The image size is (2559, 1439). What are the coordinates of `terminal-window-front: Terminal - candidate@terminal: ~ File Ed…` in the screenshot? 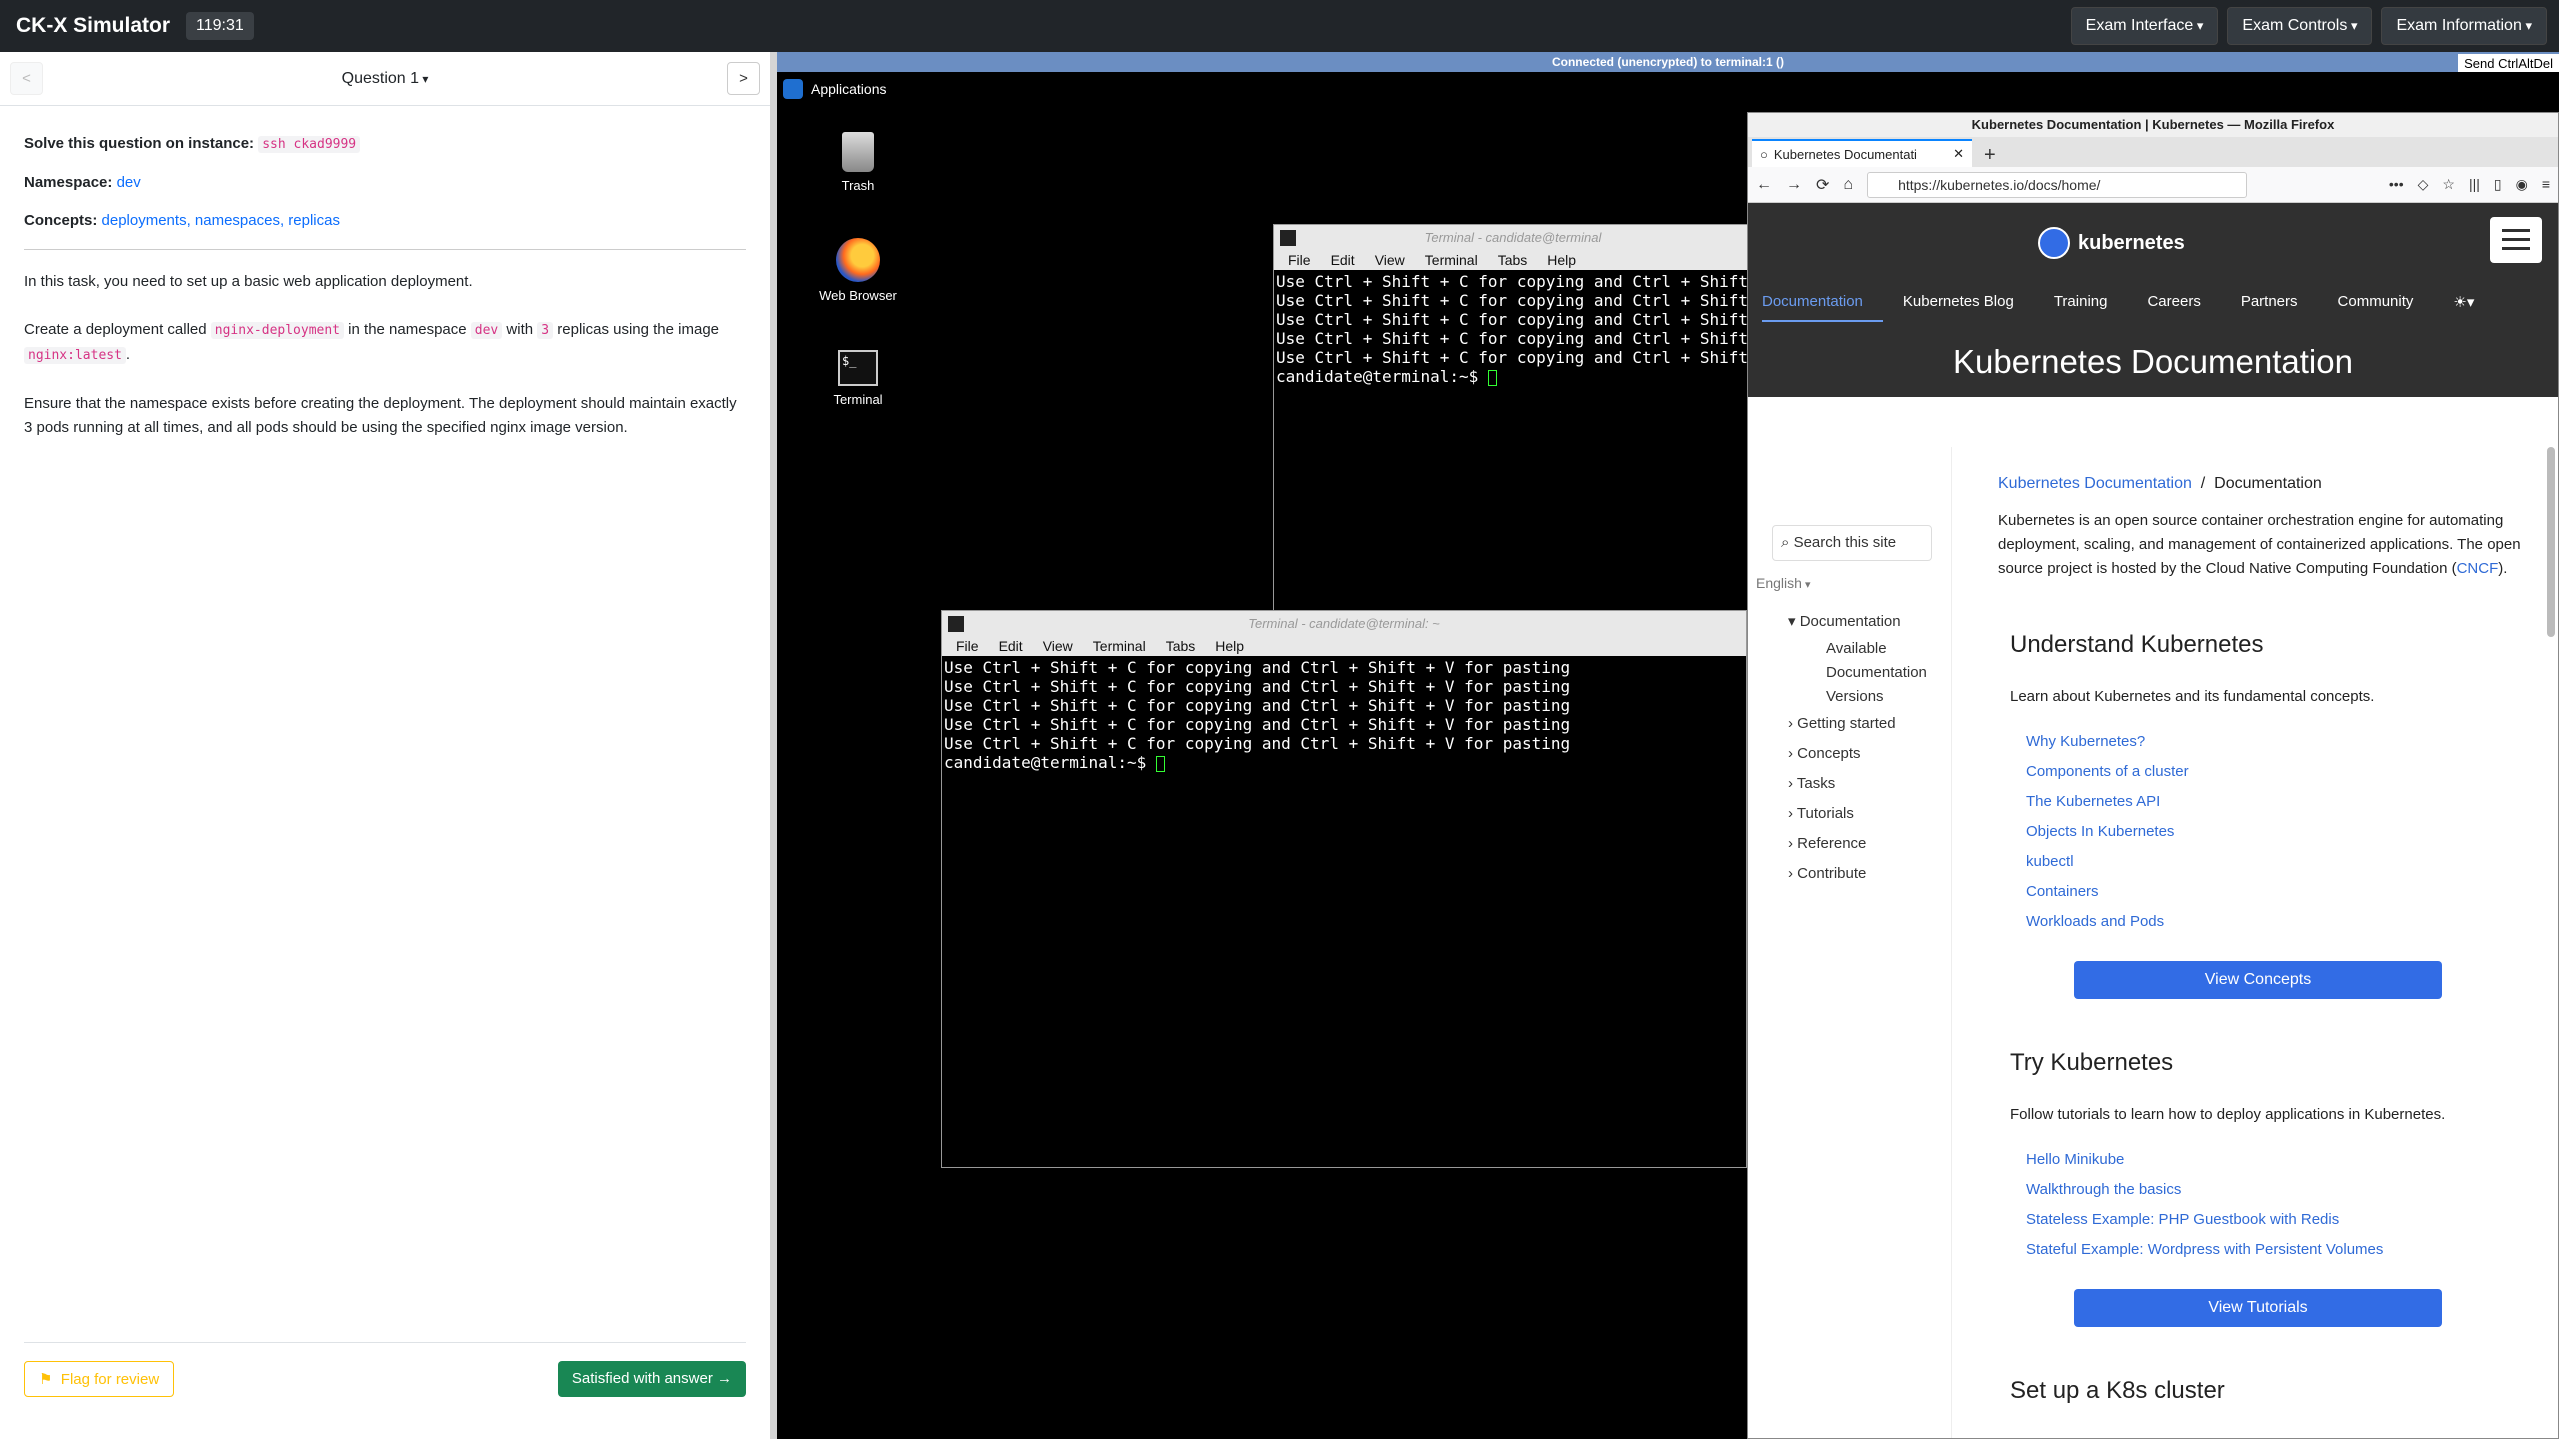 It's located at (1344, 889).